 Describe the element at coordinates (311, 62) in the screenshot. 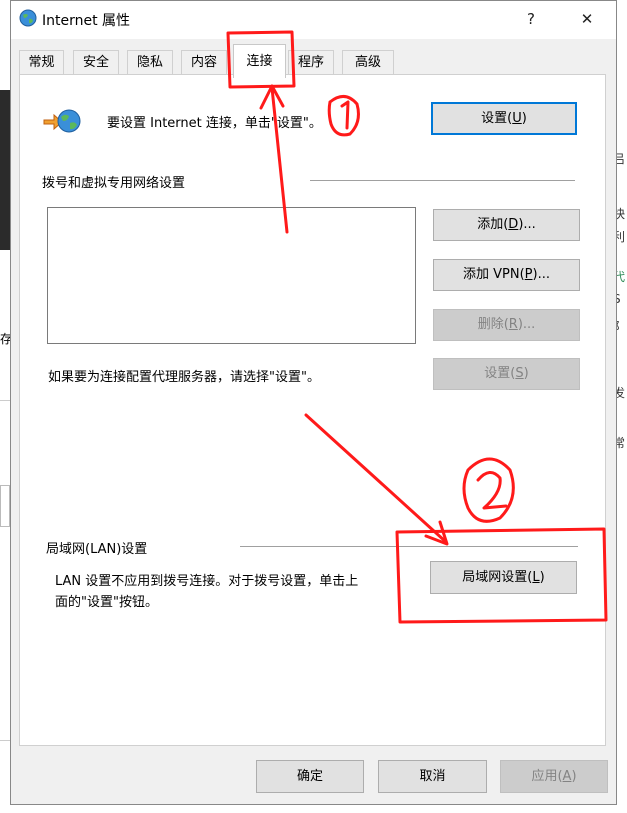

I see `tab-programs: 程序` at that location.